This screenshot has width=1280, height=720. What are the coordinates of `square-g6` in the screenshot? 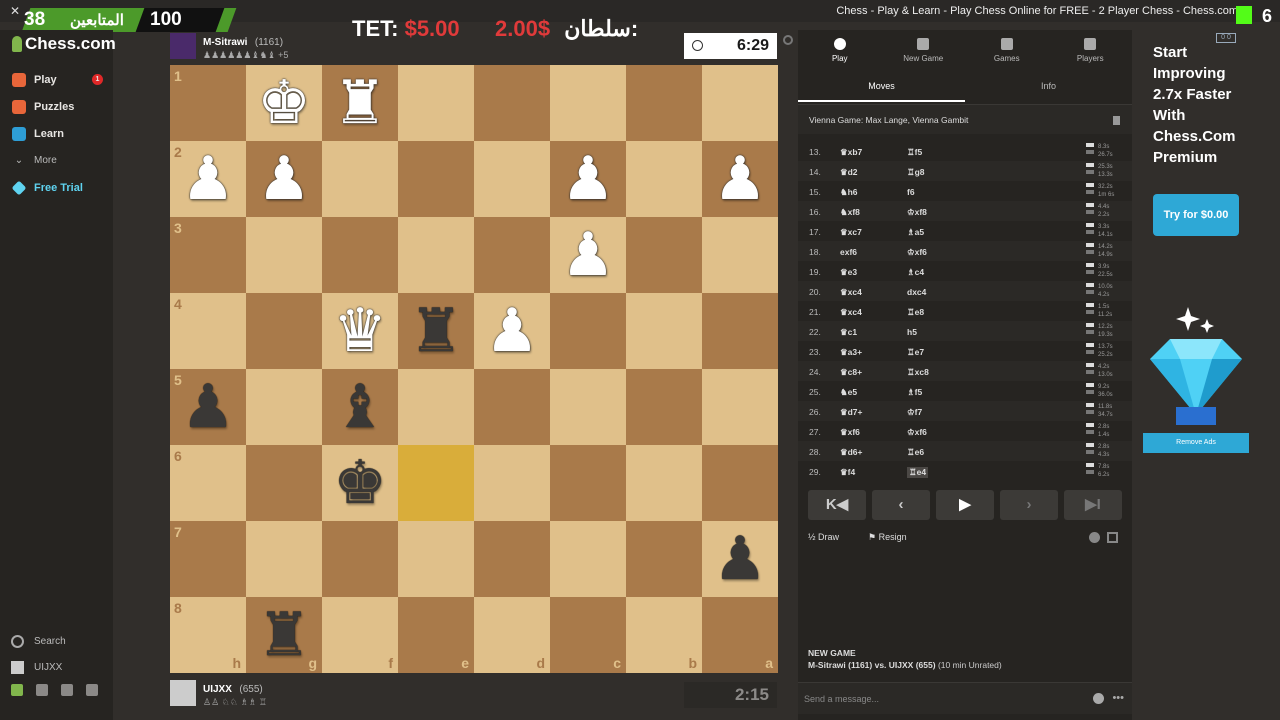 It's located at (284, 483).